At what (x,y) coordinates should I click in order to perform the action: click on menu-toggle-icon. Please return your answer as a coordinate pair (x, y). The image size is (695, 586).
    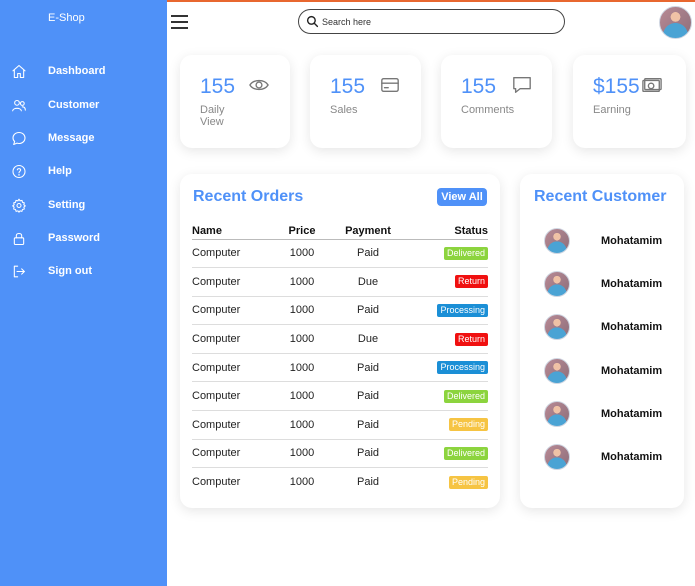
    Looking at the image, I should click on (180, 22).